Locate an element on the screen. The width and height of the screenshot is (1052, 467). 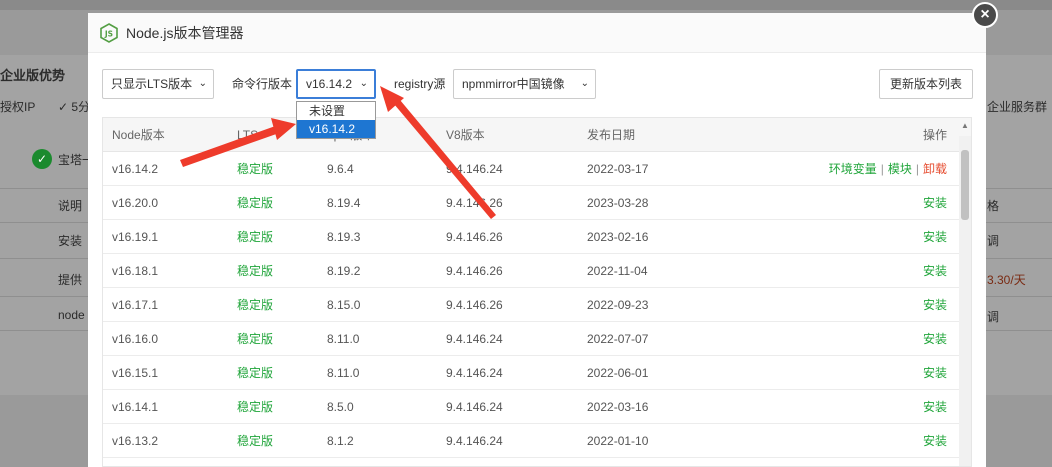
registry-label: registry源 is located at coordinates (420, 84).